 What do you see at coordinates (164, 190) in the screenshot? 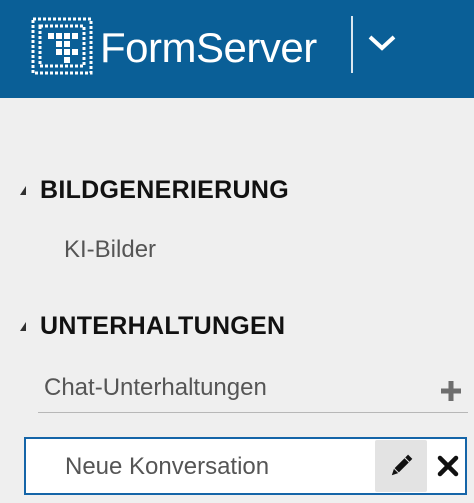
I see `section-title: BILDGENERIERUNG` at bounding box center [164, 190].